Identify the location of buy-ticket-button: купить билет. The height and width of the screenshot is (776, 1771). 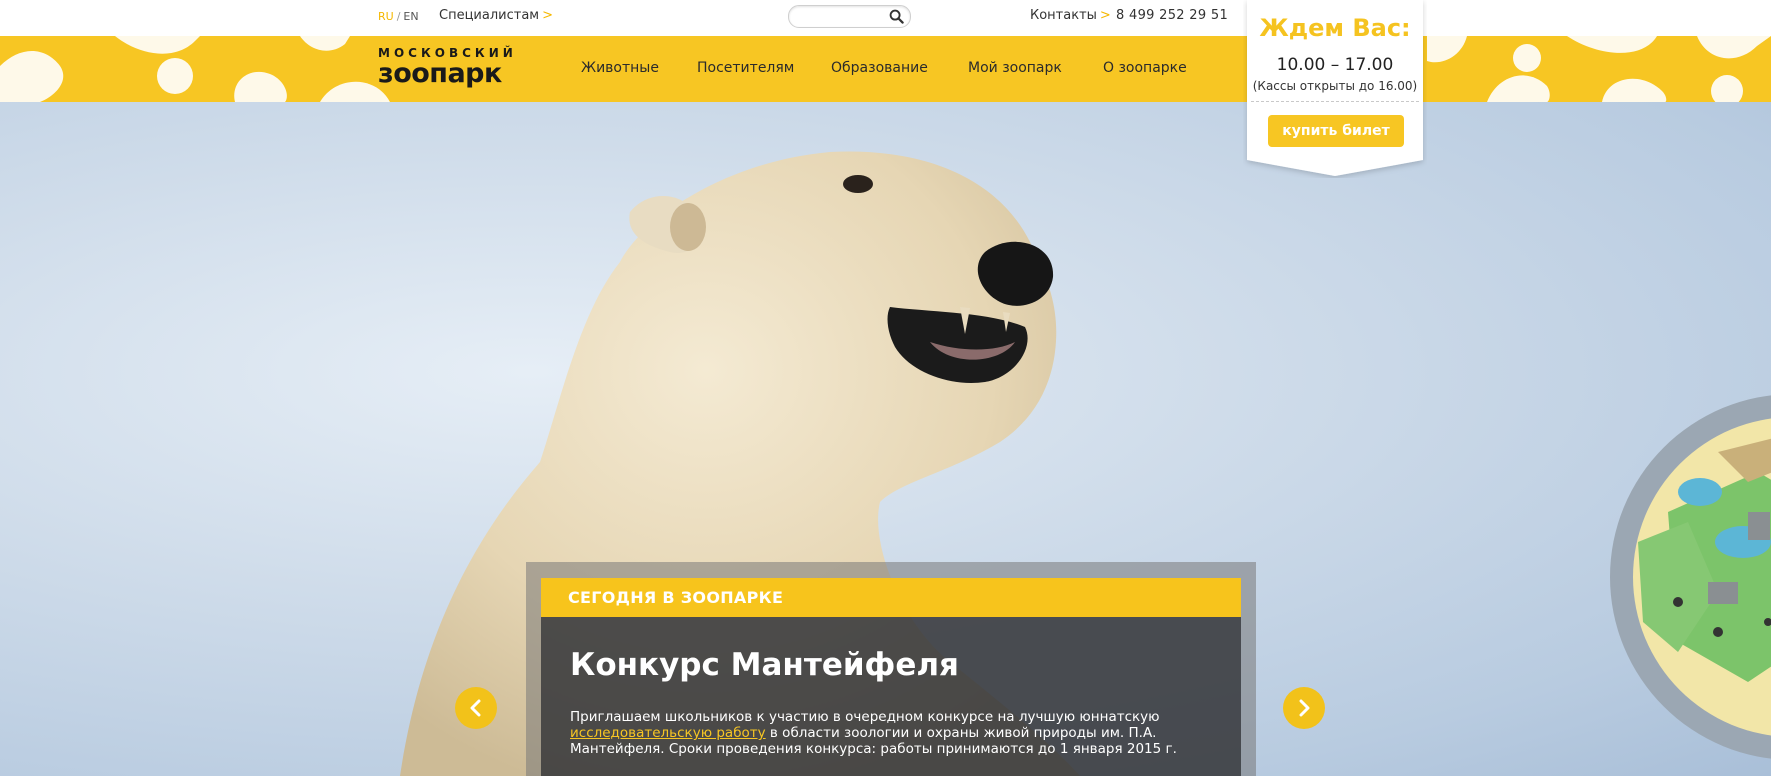
(1336, 131).